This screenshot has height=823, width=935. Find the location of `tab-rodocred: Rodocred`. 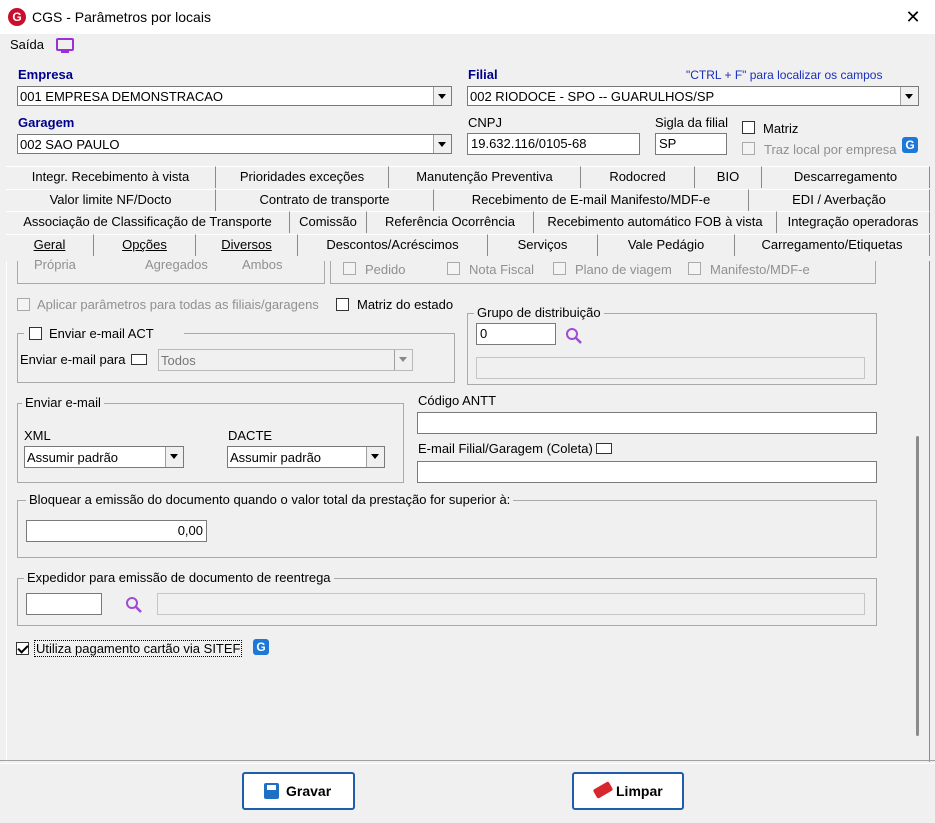

tab-rodocred: Rodocred is located at coordinates (638, 177).